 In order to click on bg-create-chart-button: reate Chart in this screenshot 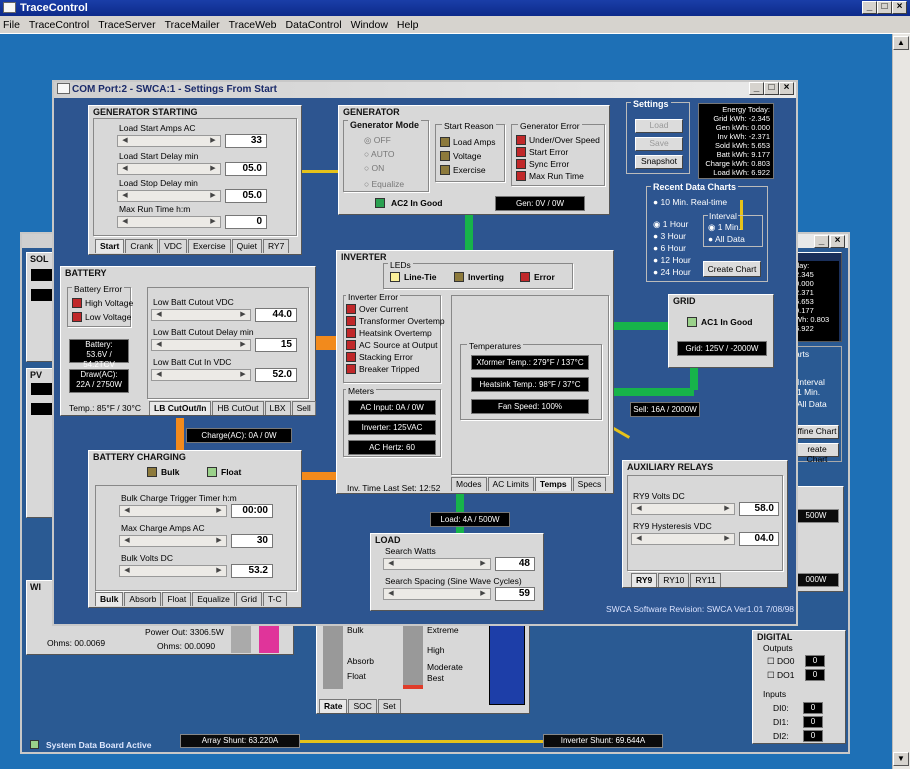, I will do `click(817, 453)`.